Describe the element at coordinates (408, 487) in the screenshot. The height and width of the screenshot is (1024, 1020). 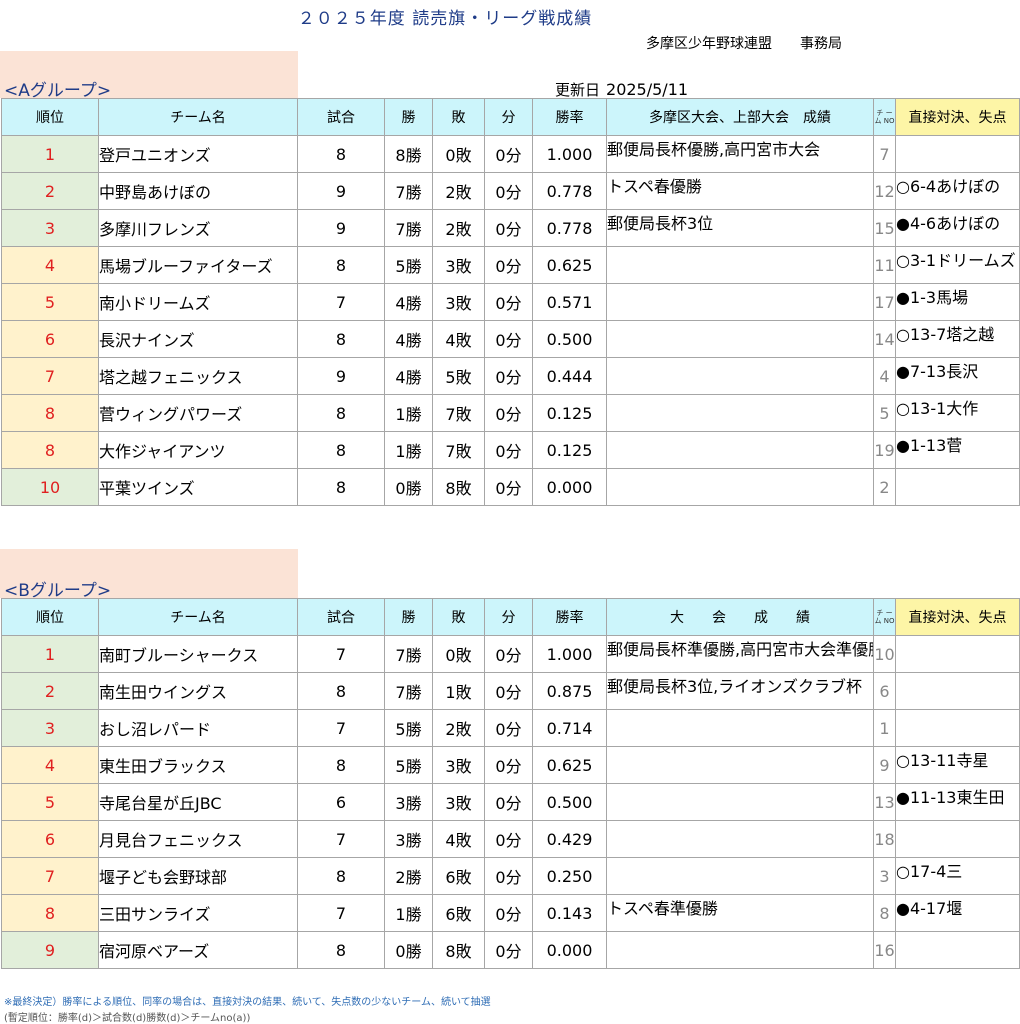
I see `wins-cell: 0勝` at that location.